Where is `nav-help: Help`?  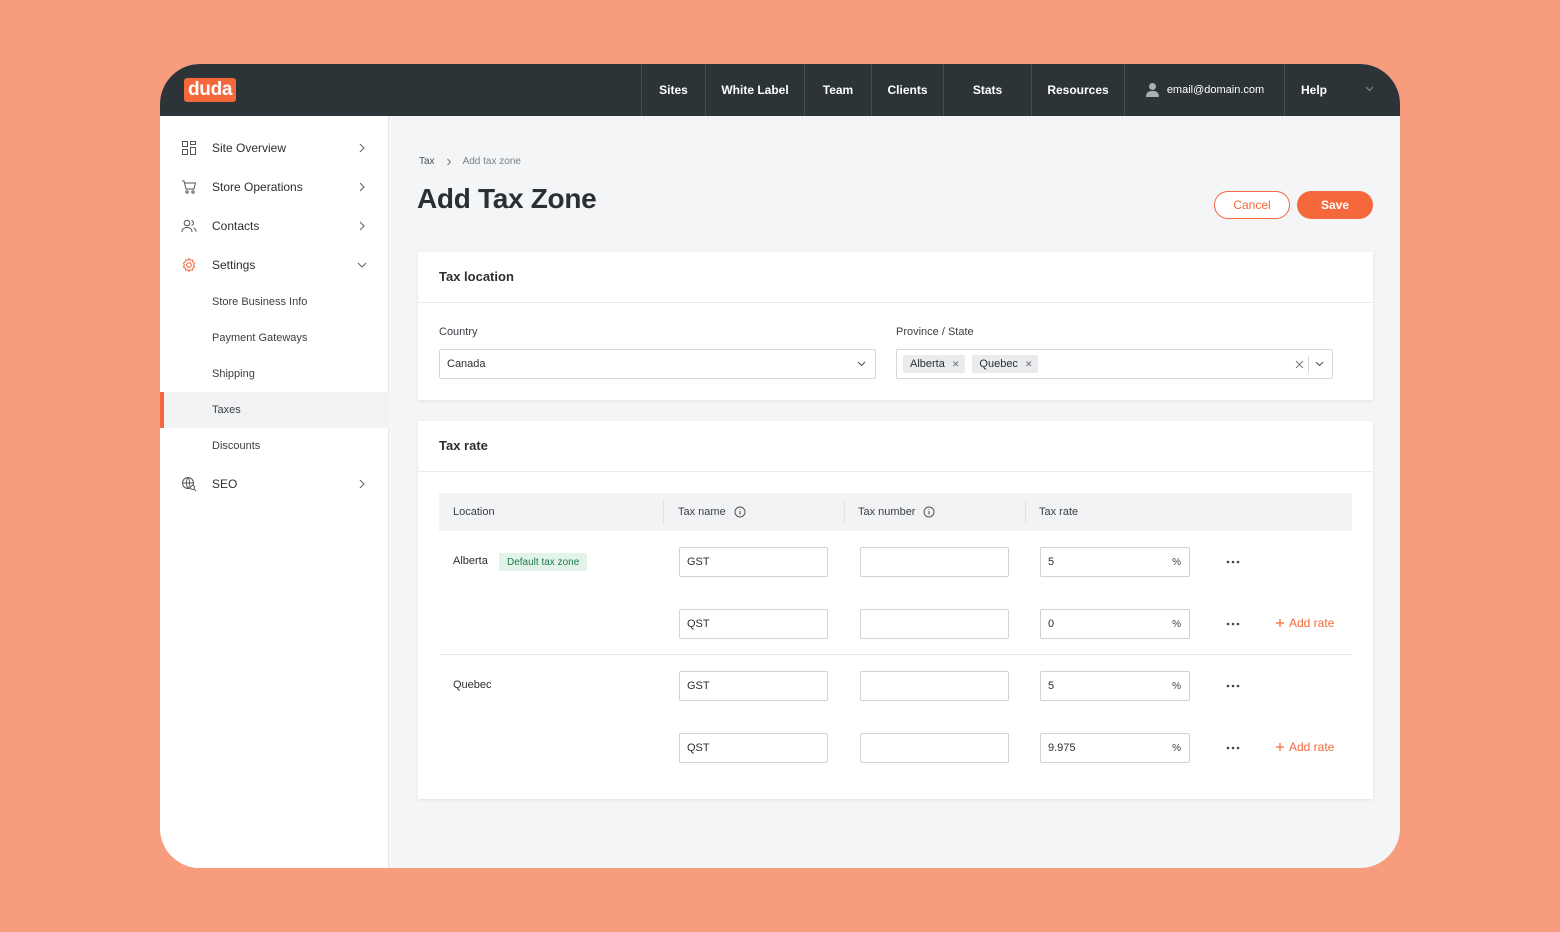
nav-help: Help is located at coordinates (1341, 90).